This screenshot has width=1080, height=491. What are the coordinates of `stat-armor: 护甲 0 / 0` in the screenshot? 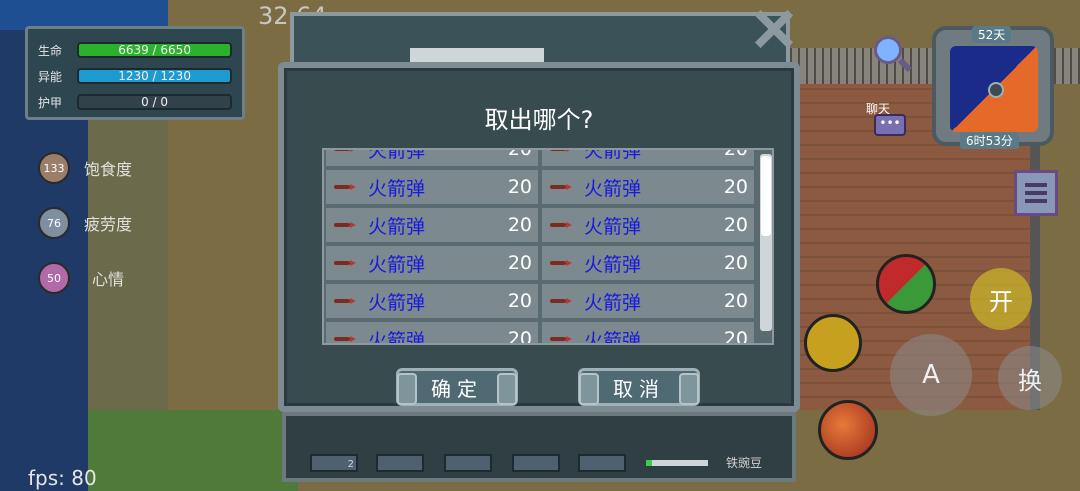 It's located at (135, 102).